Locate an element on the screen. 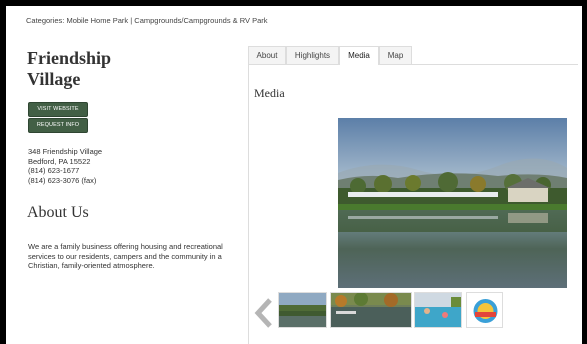 The width and height of the screenshot is (587, 344). fax-number: (814) 623-3076 (fax) is located at coordinates (62, 181).